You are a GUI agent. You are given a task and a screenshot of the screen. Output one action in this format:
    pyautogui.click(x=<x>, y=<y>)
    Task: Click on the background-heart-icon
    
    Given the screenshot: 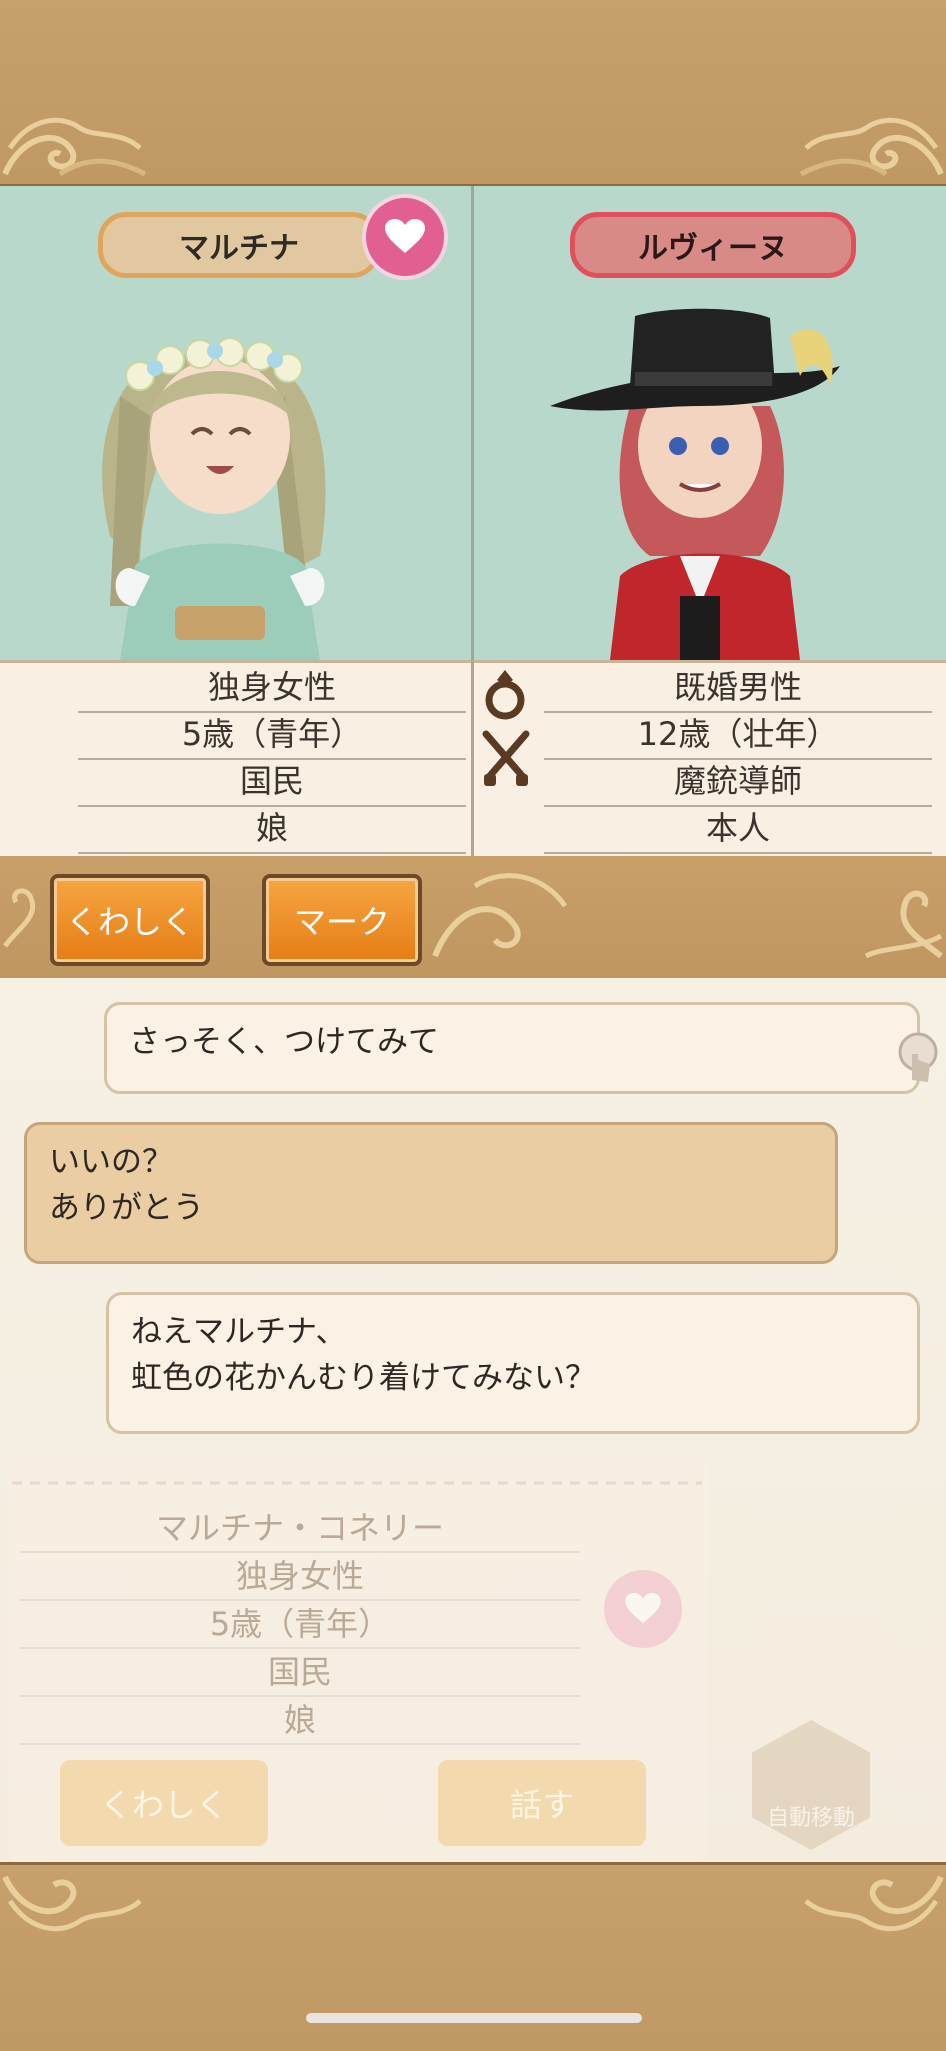 What is the action you would take?
    pyautogui.click(x=643, y=1608)
    